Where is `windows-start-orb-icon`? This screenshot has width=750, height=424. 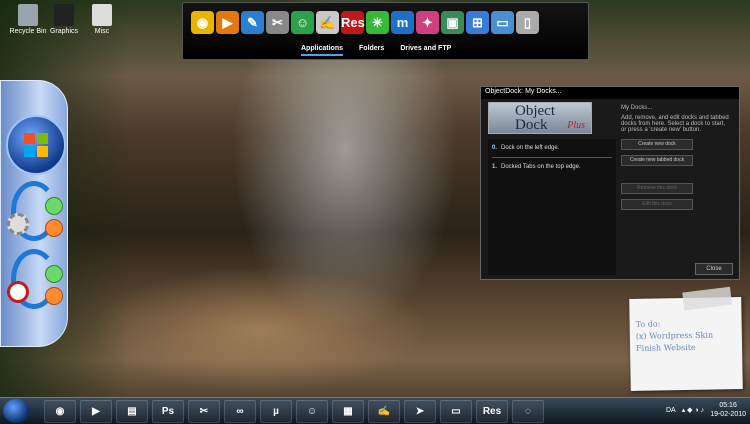
windows-start-orb-icon is located at coordinates (36, 145).